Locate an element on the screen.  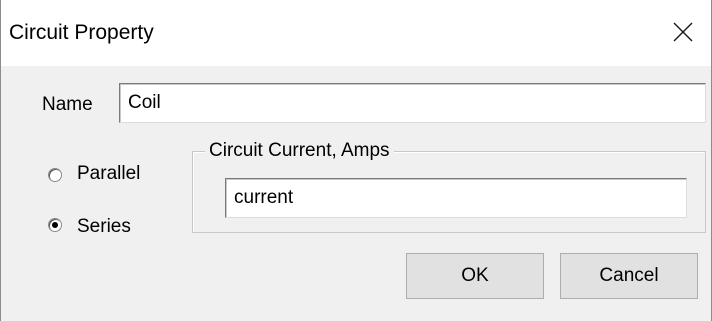
circuit-current-group-label: Circuit Current, Amps is located at coordinates (299, 151).